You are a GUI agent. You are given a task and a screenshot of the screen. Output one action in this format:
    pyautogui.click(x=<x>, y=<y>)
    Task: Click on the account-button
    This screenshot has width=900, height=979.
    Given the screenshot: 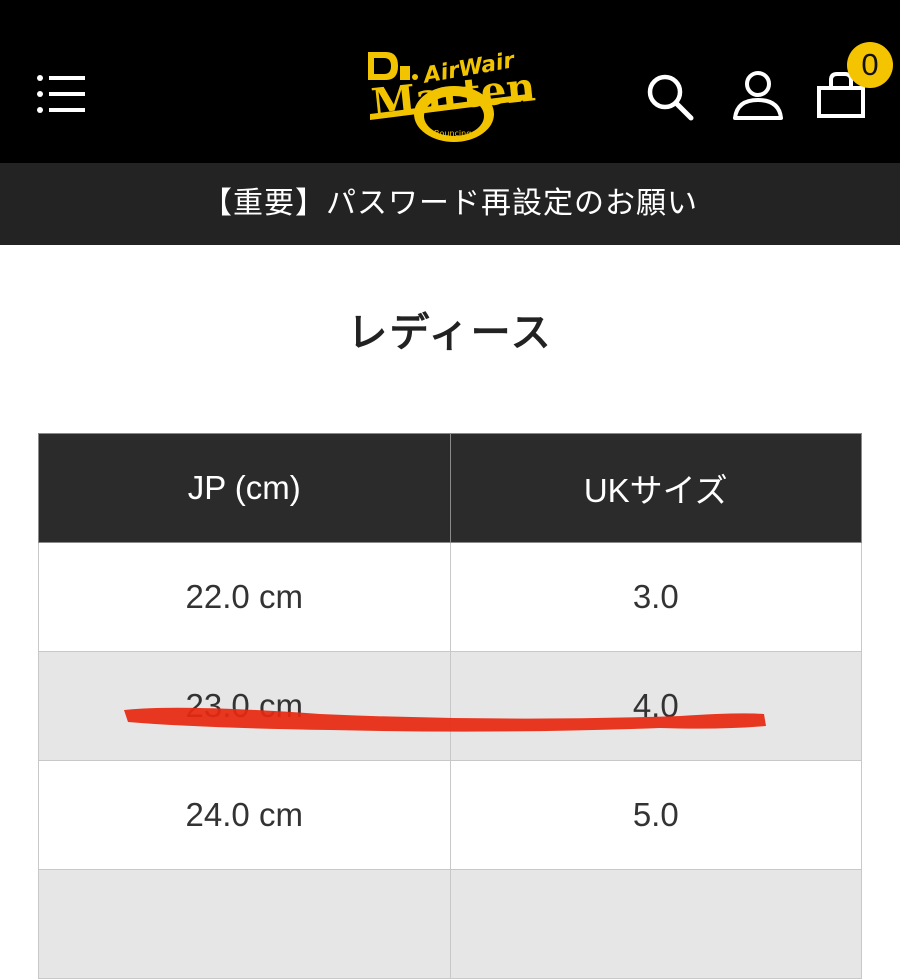 What is the action you would take?
    pyautogui.click(x=758, y=96)
    